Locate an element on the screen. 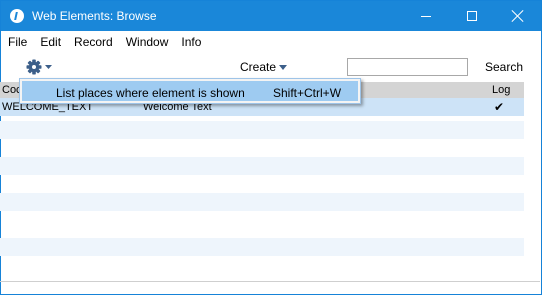 The width and height of the screenshot is (542, 295). minimize-icon is located at coordinates (426, 16).